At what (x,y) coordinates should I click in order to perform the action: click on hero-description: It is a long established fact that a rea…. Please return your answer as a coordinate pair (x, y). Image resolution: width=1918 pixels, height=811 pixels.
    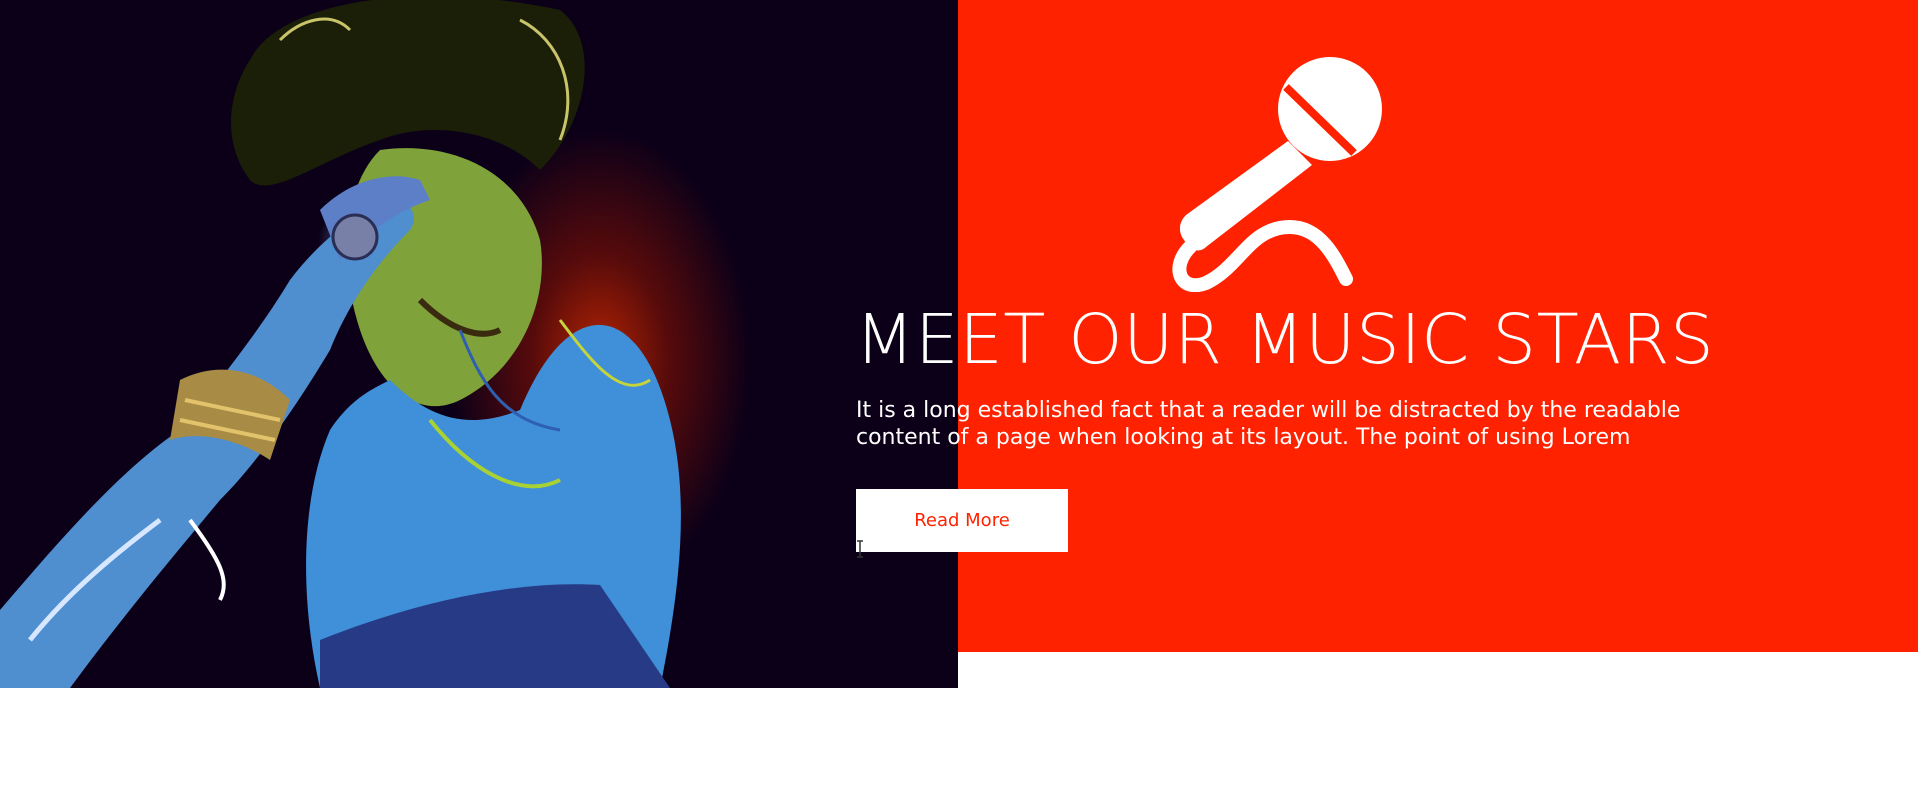
    Looking at the image, I should click on (1268, 424).